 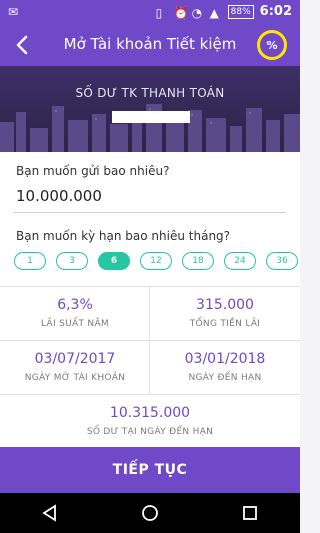 I want to click on term-selector: 1 3 6 12 18 24 36, so click(x=156, y=261).